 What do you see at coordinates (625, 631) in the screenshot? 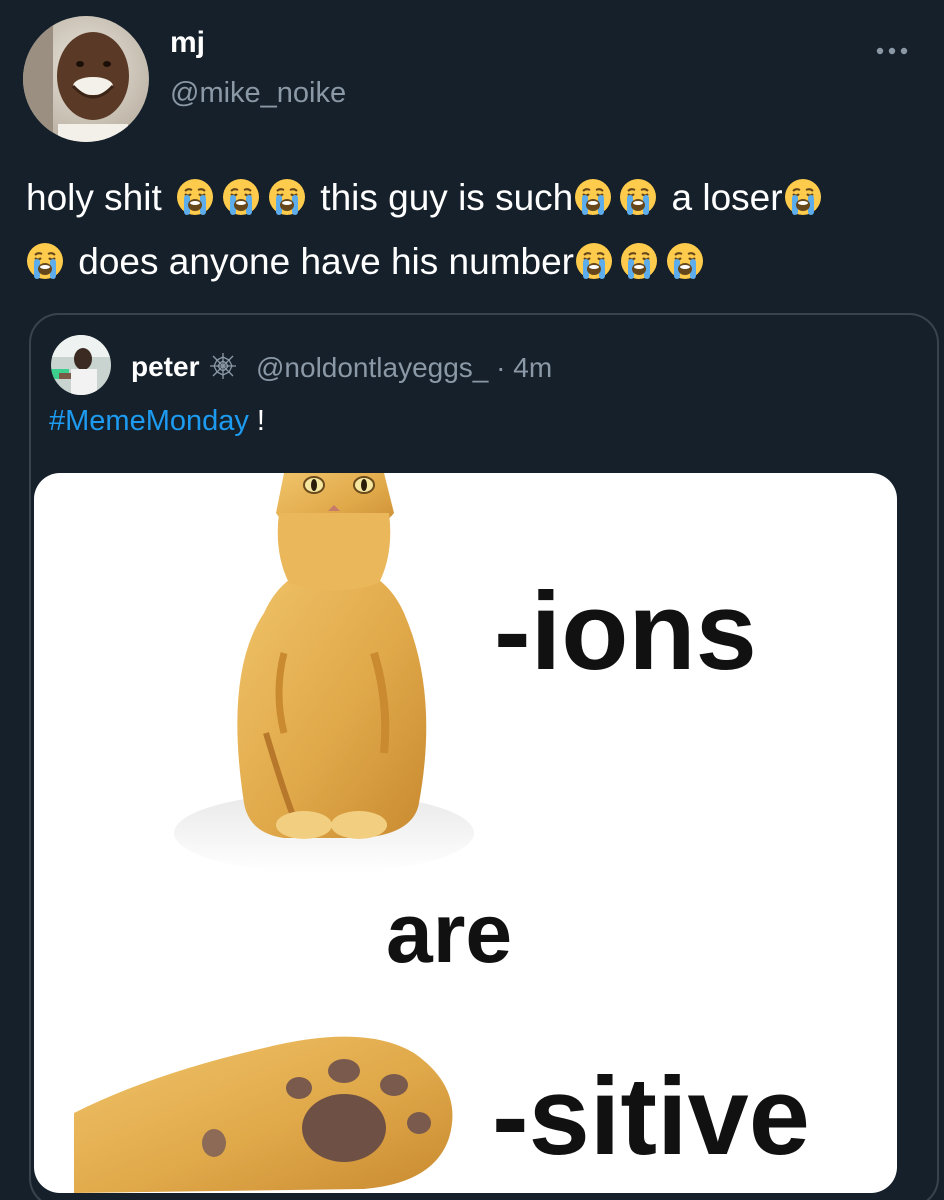
I see `meme-word-ions: -ions` at bounding box center [625, 631].